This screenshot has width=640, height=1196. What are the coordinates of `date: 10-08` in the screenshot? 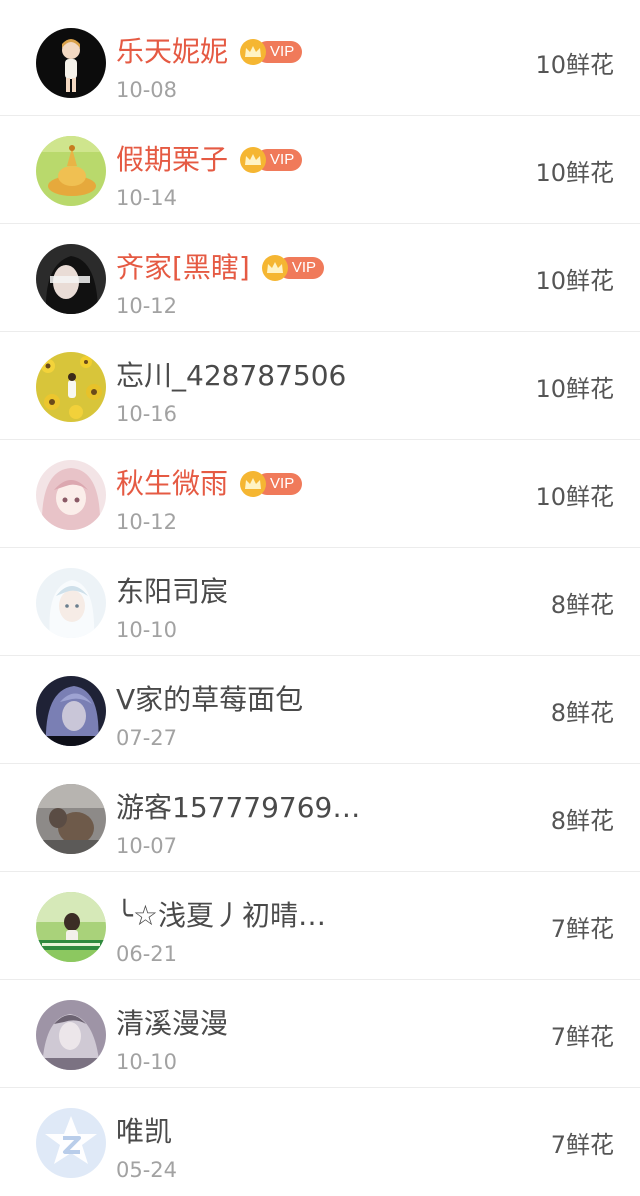 It's located at (147, 90).